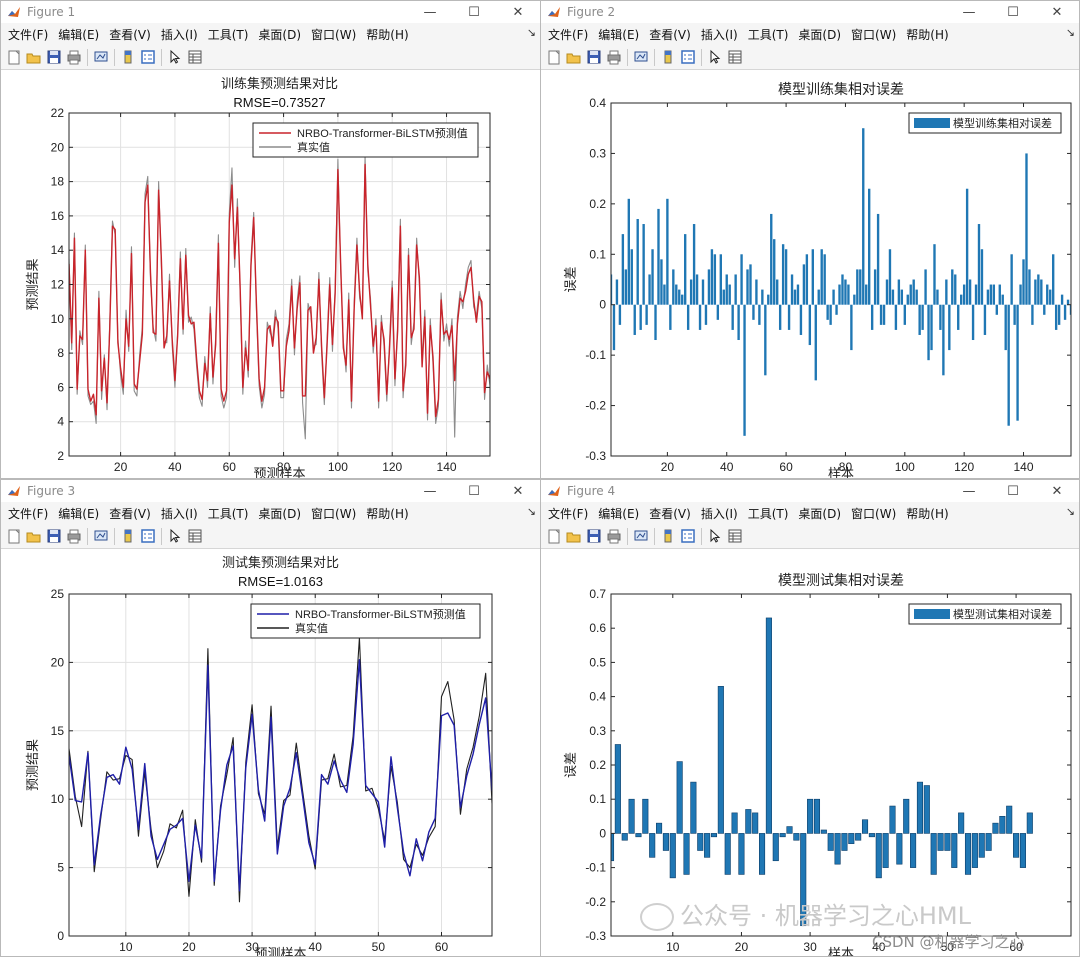 The image size is (1080, 957). Describe the element at coordinates (810, 491) in the screenshot. I see `title-bar: Figure 4 — ☐ ✕` at that location.